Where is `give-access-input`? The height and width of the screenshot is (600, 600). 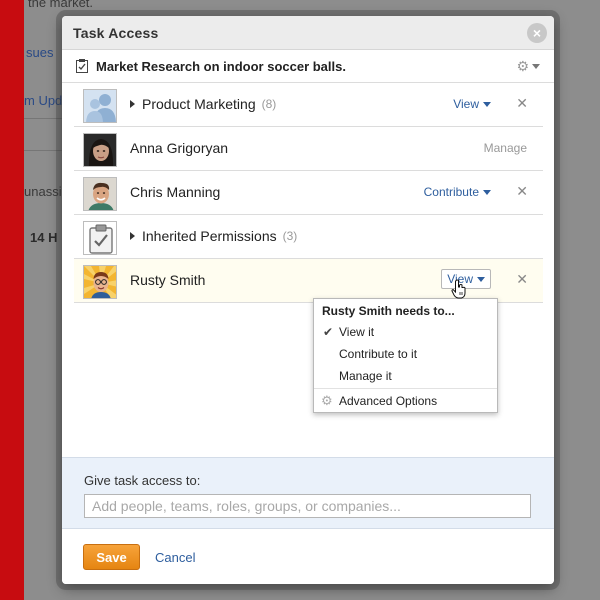
give-access-input is located at coordinates (307, 506).